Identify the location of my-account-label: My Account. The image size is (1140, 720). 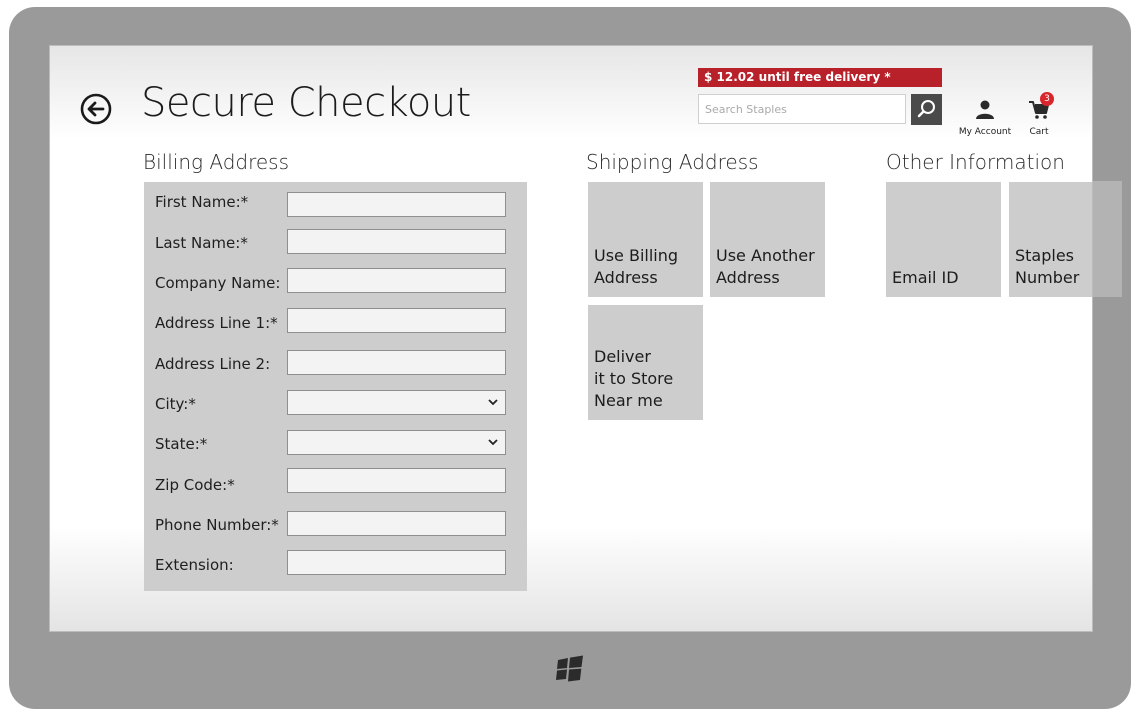
(985, 132).